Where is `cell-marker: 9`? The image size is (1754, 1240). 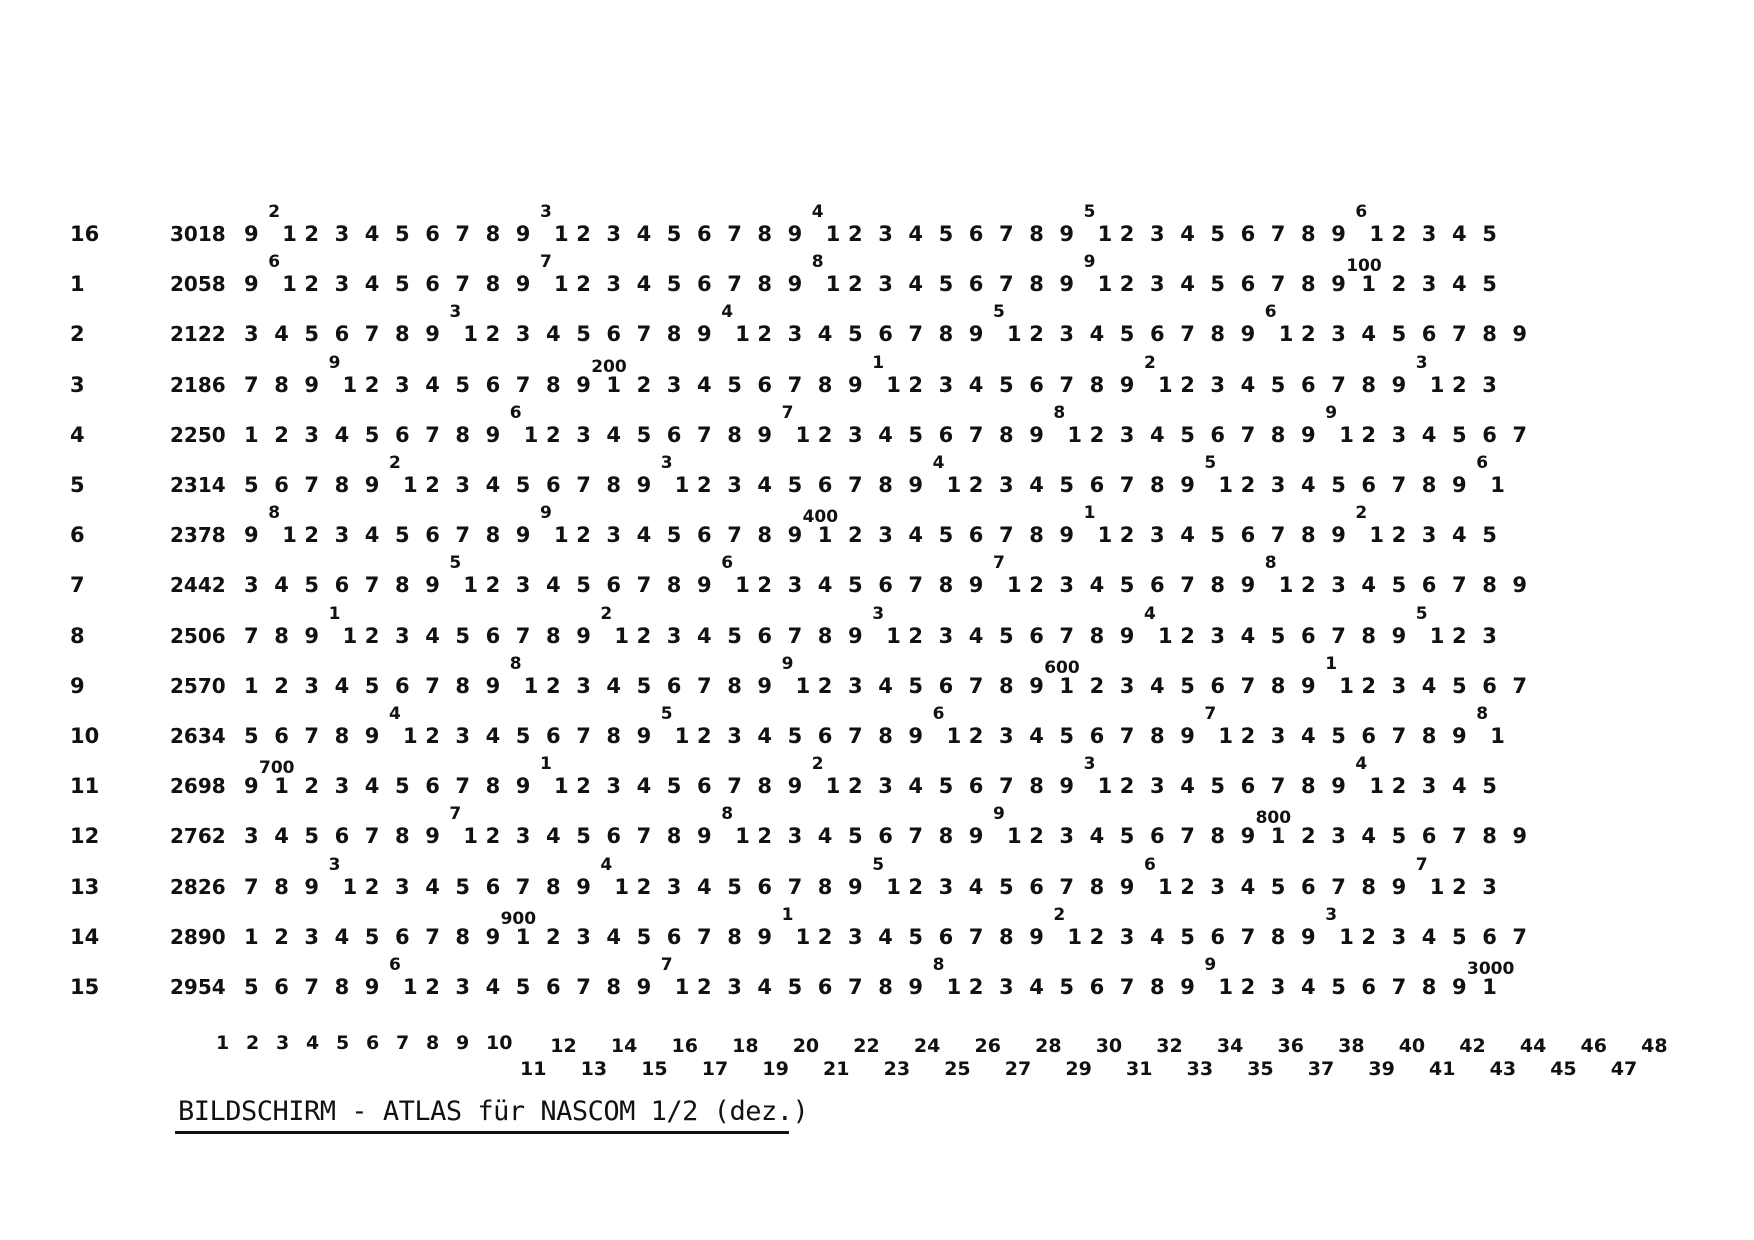
cell-marker: 9 is located at coordinates (1210, 965).